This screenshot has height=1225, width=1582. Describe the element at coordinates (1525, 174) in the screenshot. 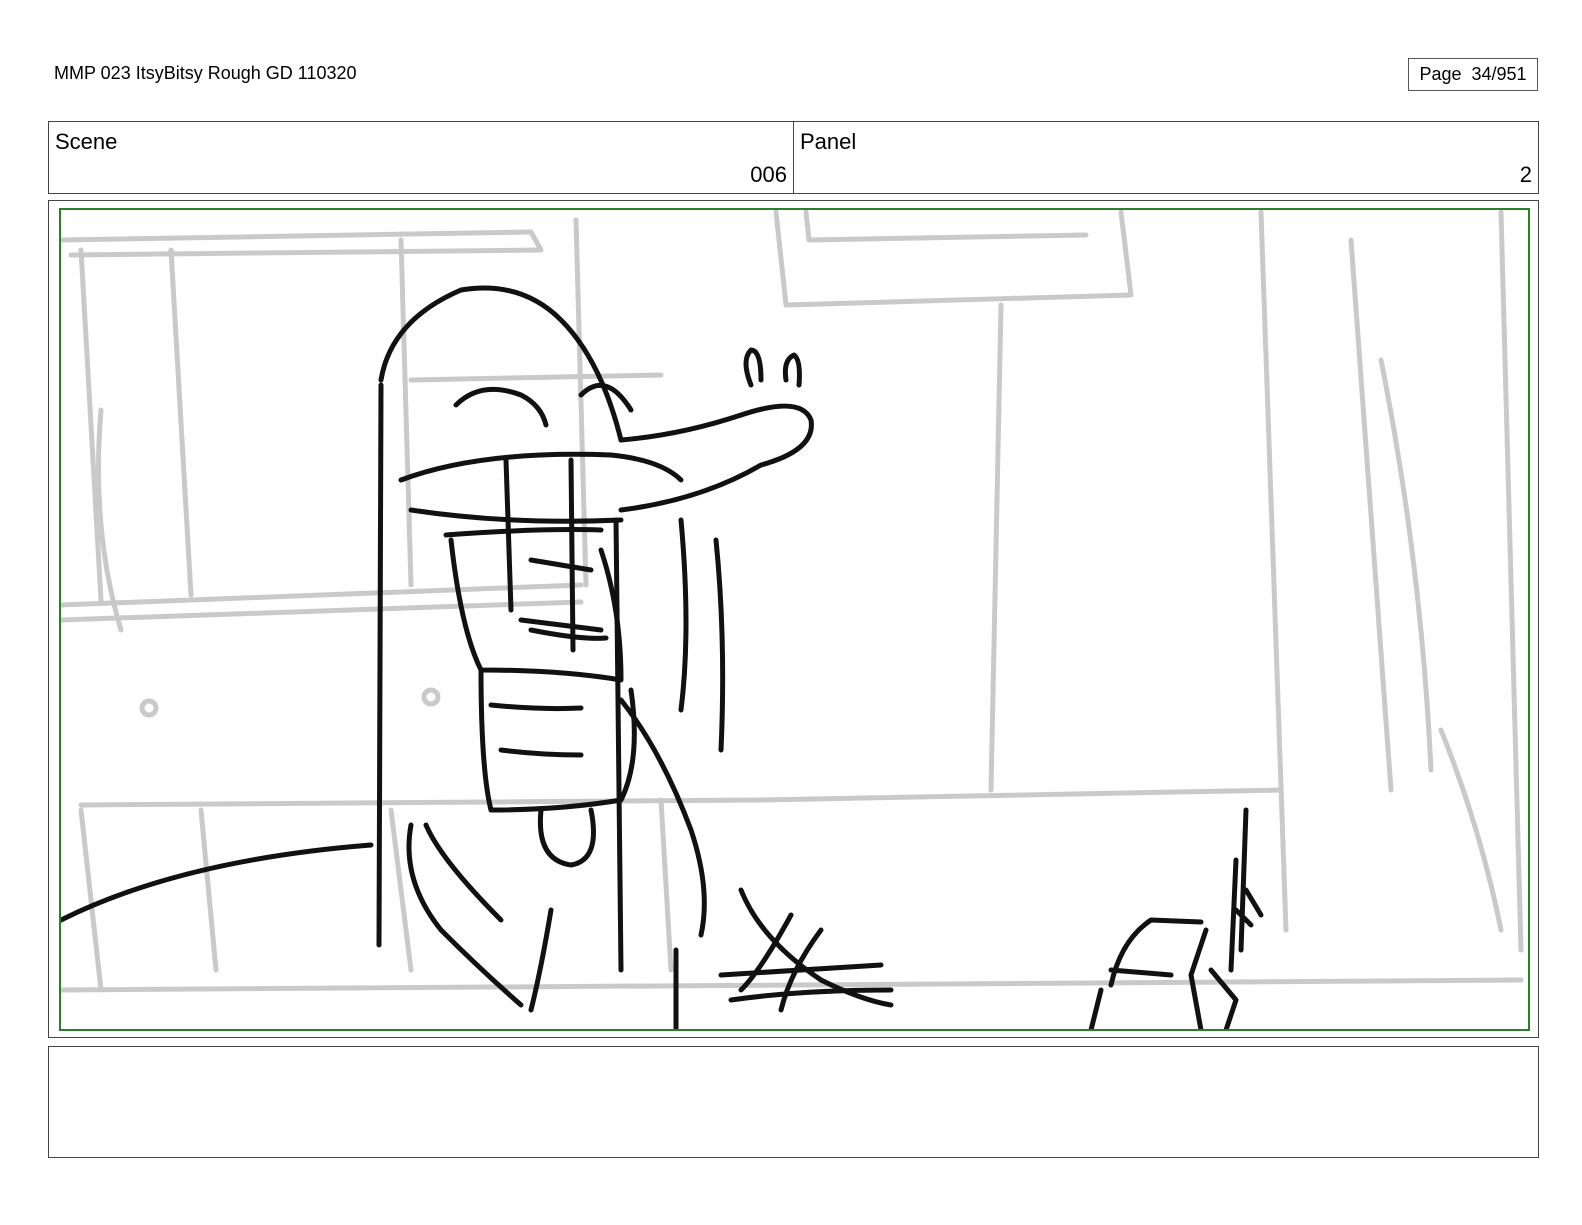

I see `panel-number: 2` at that location.